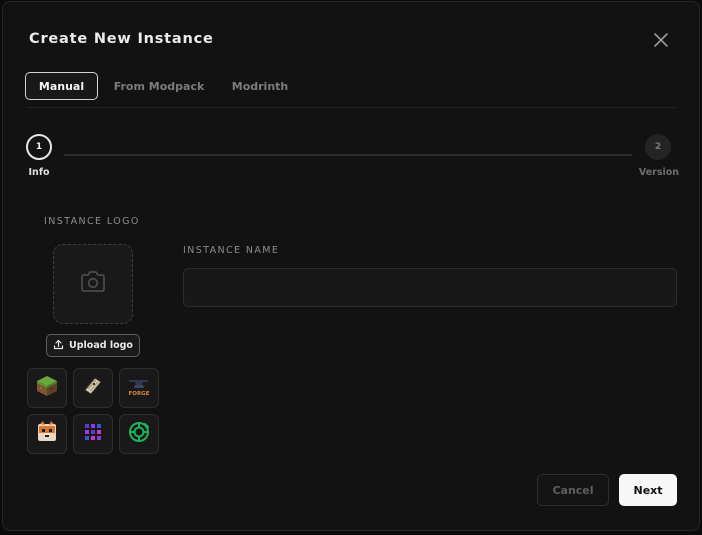  Describe the element at coordinates (121, 39) in the screenshot. I see `dialog-title: Create New Instance` at that location.